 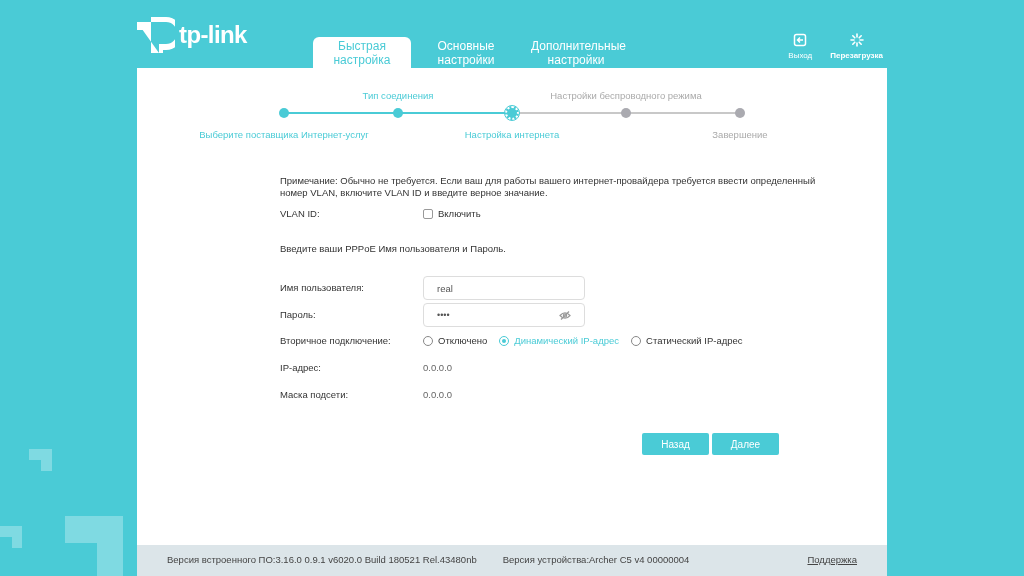 I want to click on field-label: Пароль:, so click(x=298, y=315).